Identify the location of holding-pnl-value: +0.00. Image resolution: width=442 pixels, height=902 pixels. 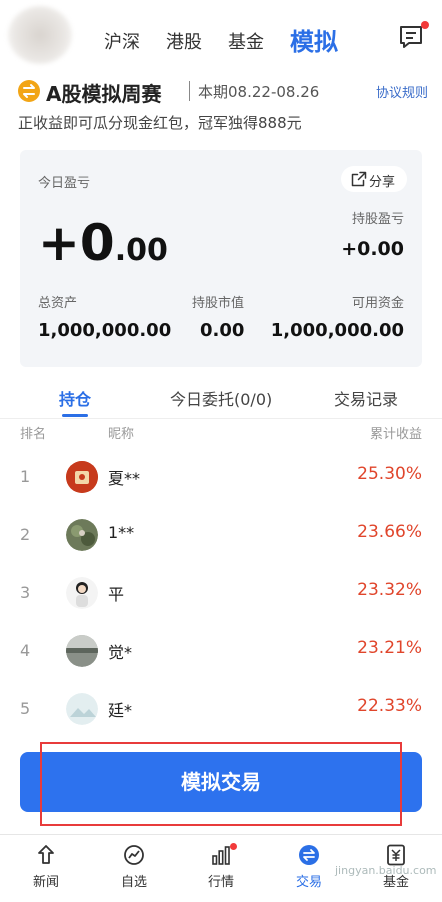
(372, 249).